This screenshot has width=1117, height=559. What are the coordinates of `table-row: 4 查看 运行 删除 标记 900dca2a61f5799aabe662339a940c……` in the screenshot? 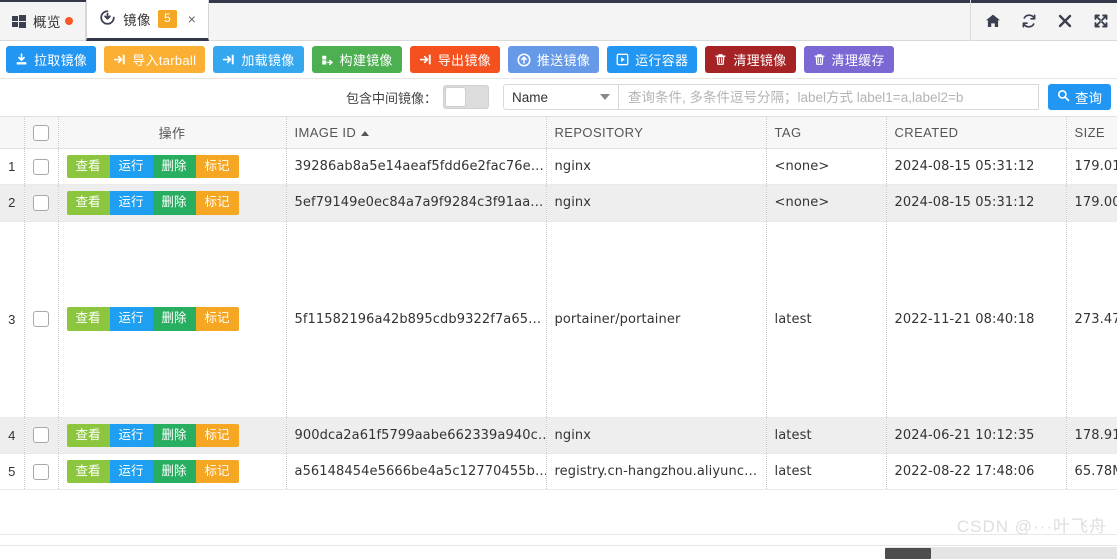 It's located at (558, 435).